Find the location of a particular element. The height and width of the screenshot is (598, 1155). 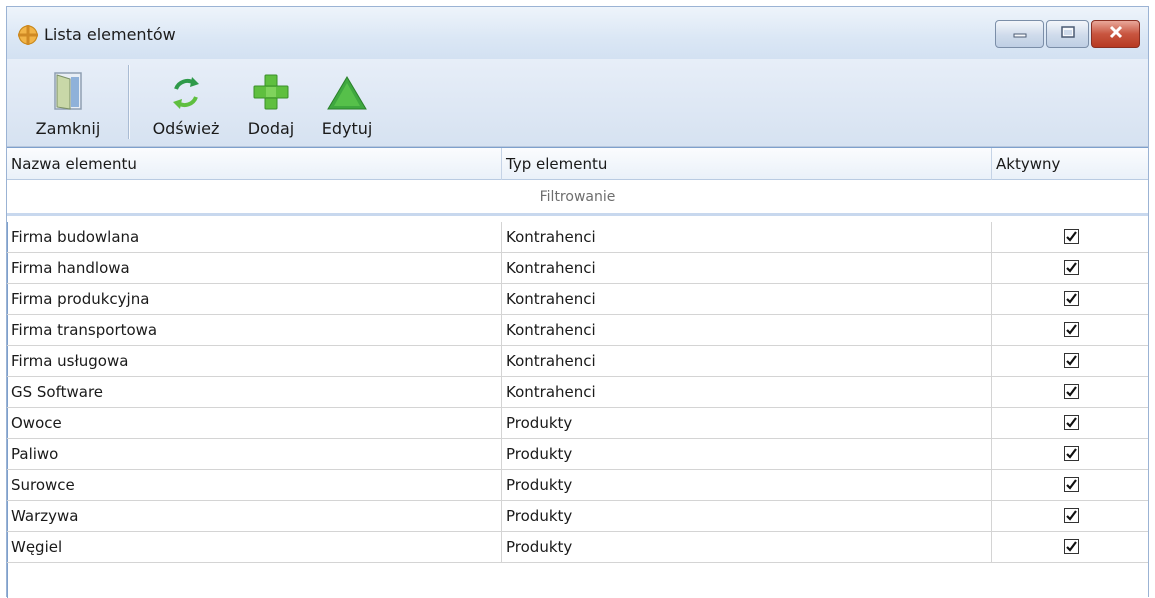

edit-button-label: Edytuj is located at coordinates (347, 128).